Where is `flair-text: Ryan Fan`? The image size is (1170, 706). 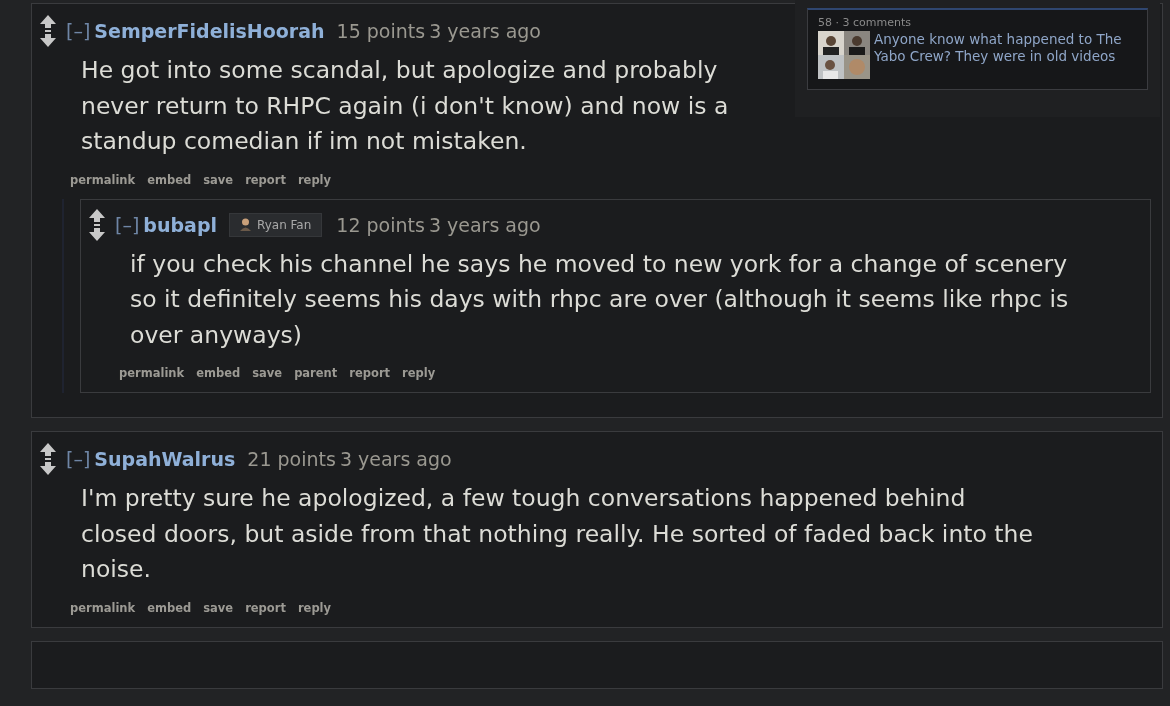 flair-text: Ryan Fan is located at coordinates (284, 224).